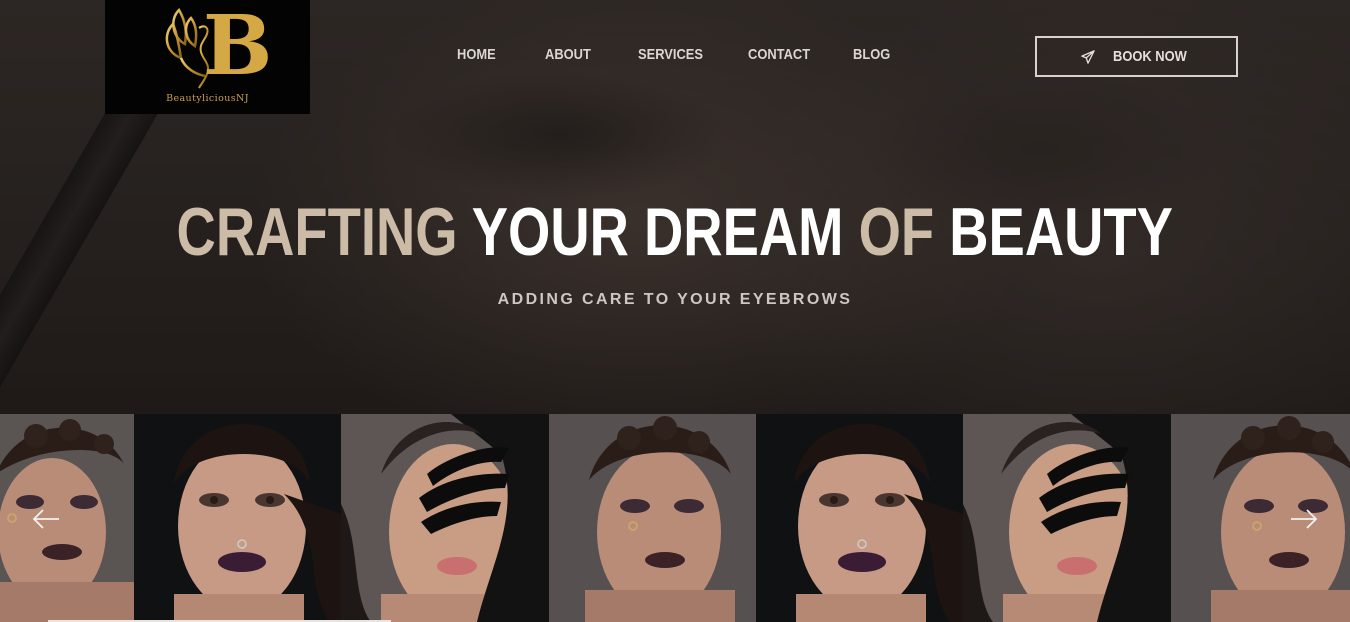  I want to click on nav-item-about: ABOUT, so click(568, 54).